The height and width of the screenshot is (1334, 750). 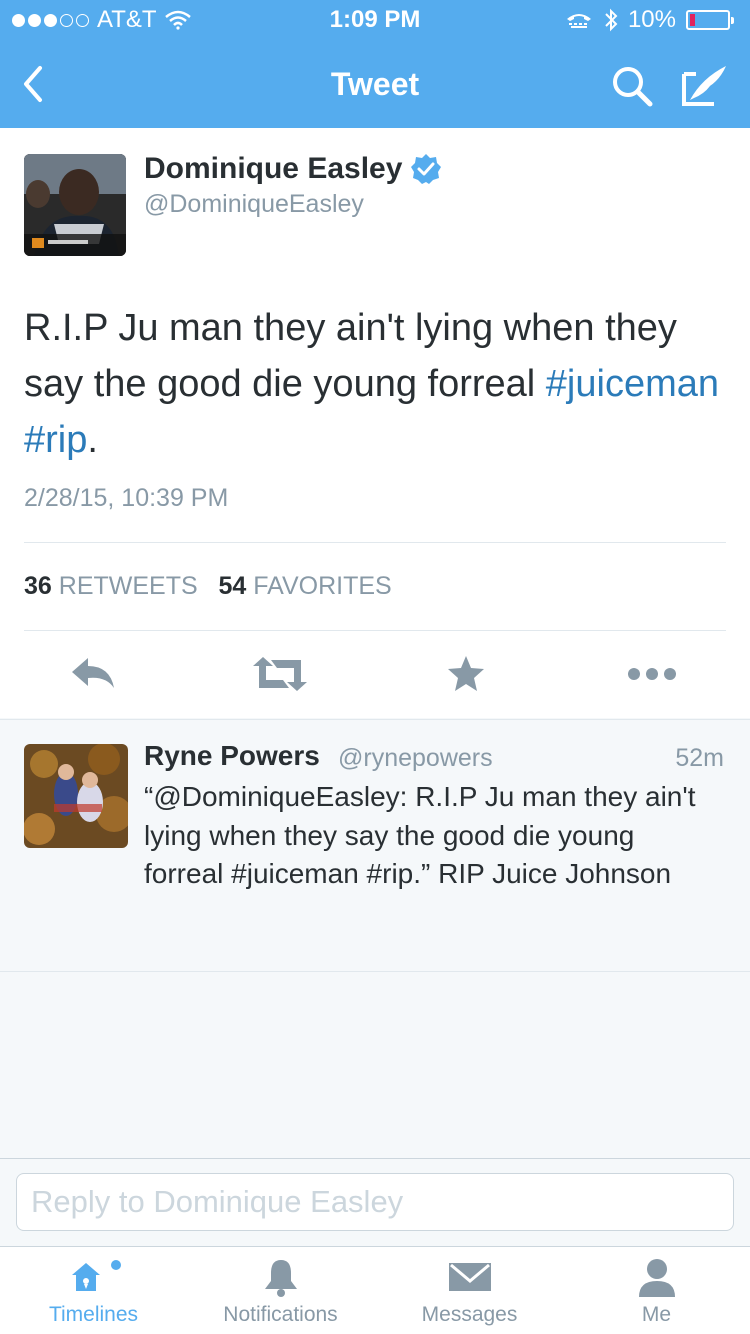 I want to click on tweet-text-end: ., so click(x=92, y=440).